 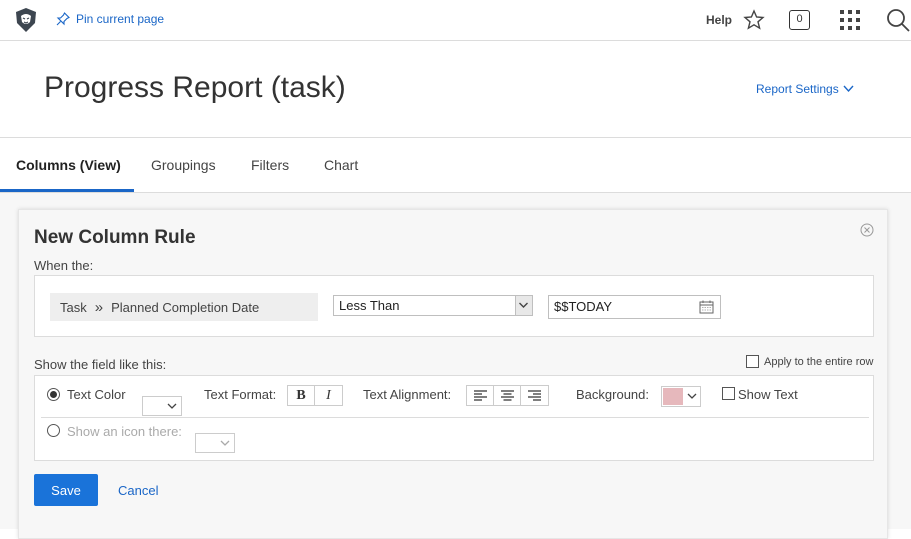 What do you see at coordinates (867, 230) in the screenshot?
I see `close-icon` at bounding box center [867, 230].